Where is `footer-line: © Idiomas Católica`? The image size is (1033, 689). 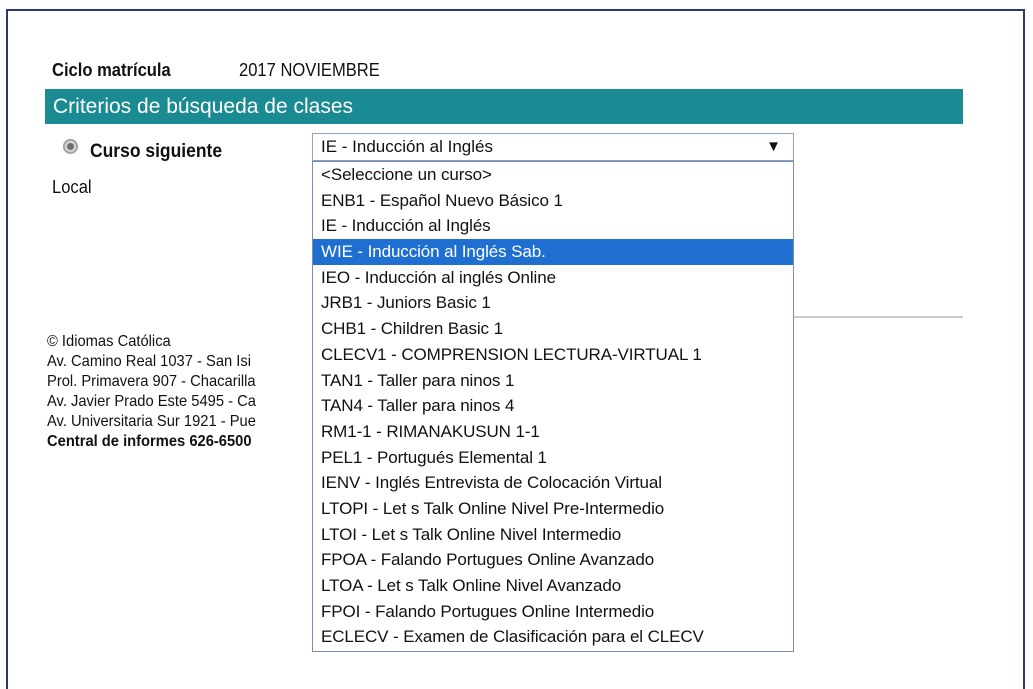 footer-line: © Idiomas Católica is located at coordinates (109, 341).